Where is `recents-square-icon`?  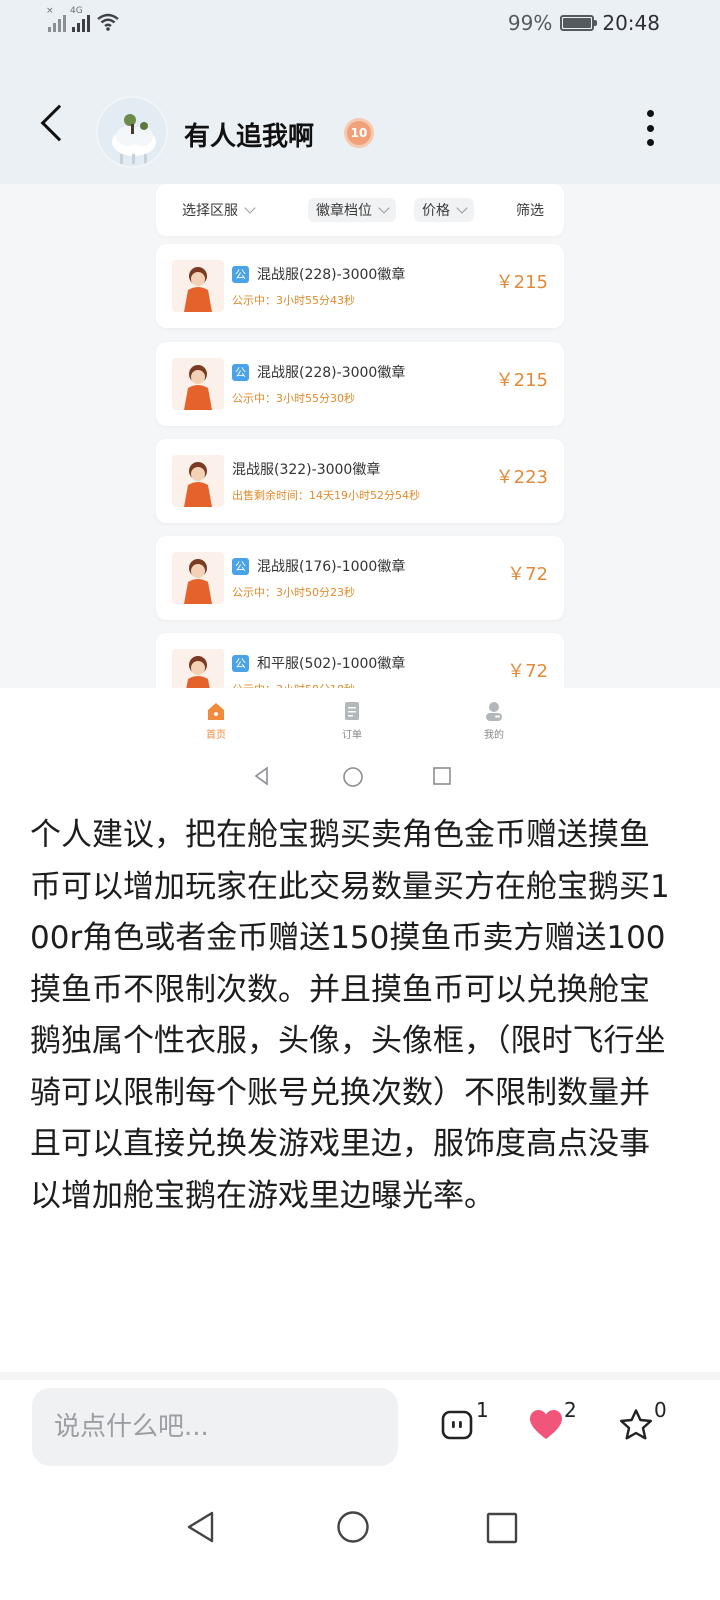 recents-square-icon is located at coordinates (442, 776).